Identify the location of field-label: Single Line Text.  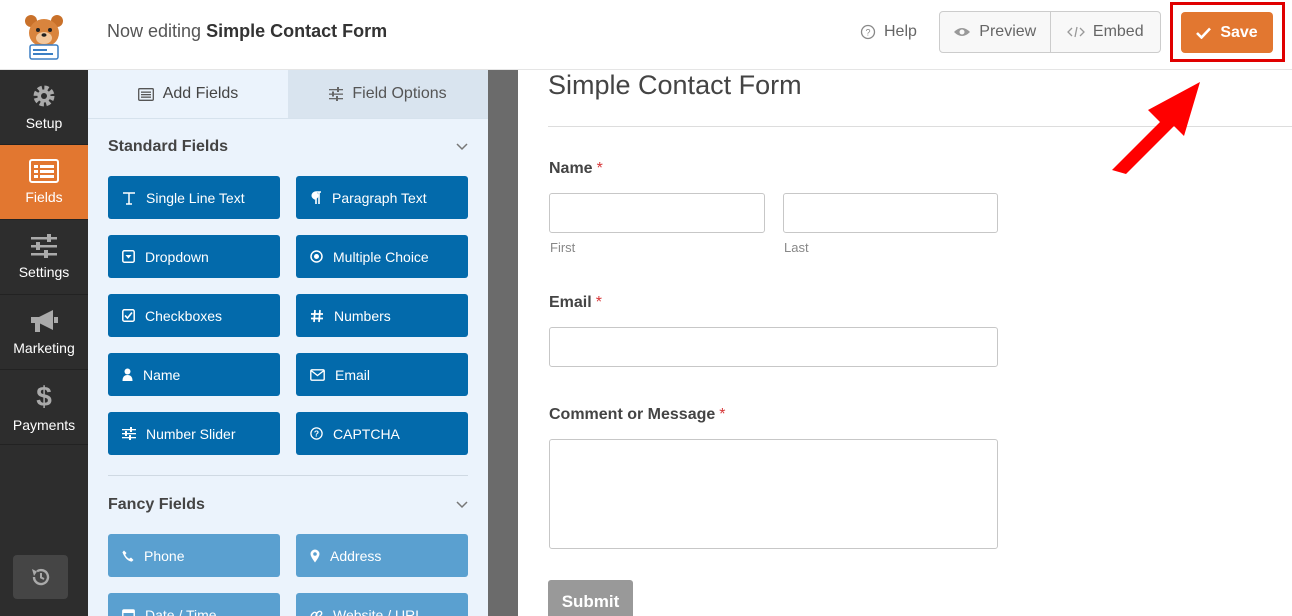
(195, 197).